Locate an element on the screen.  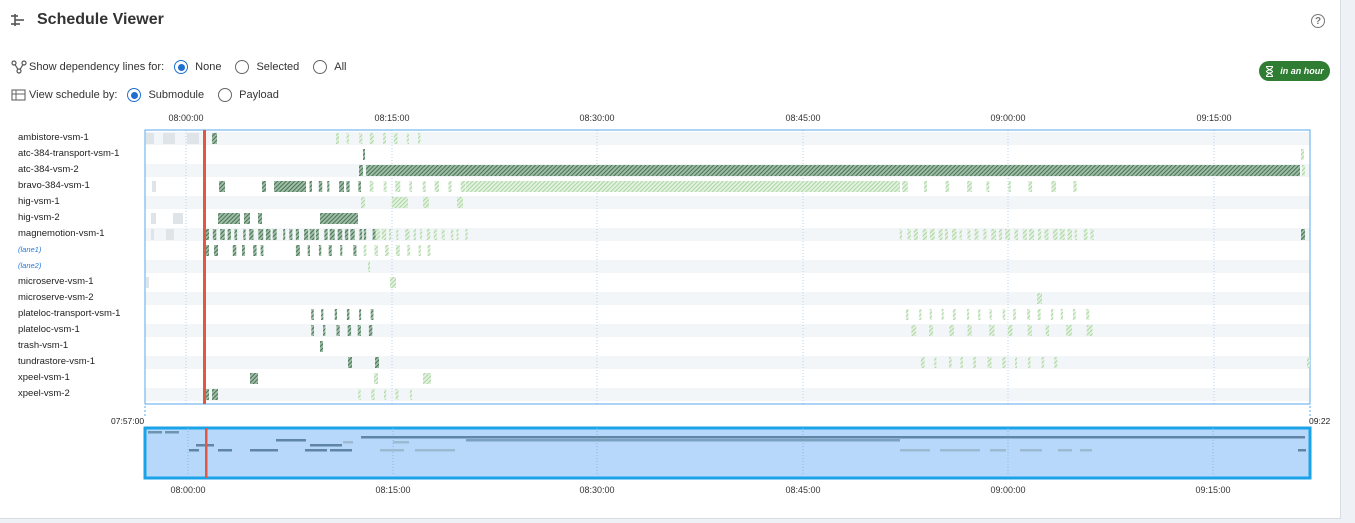
range-start-label: 07:57:00 is located at coordinates (128, 421).